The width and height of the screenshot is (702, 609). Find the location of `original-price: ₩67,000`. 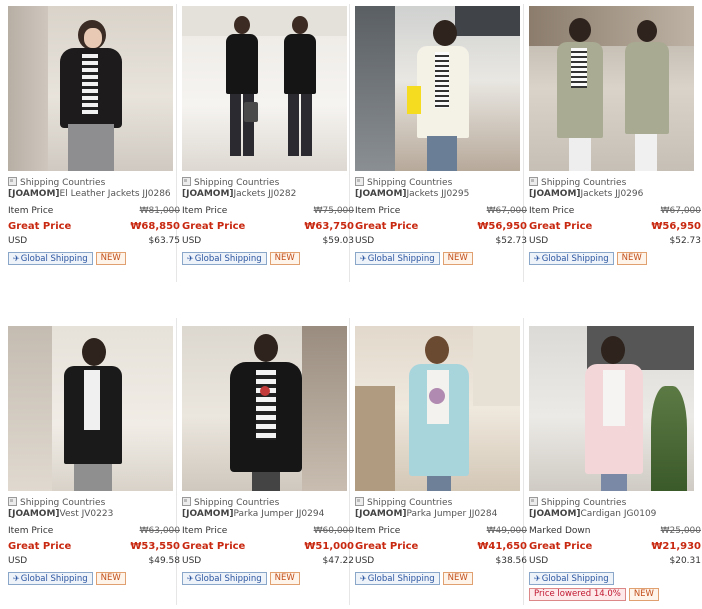

original-price: ₩67,000 is located at coordinates (506, 211).